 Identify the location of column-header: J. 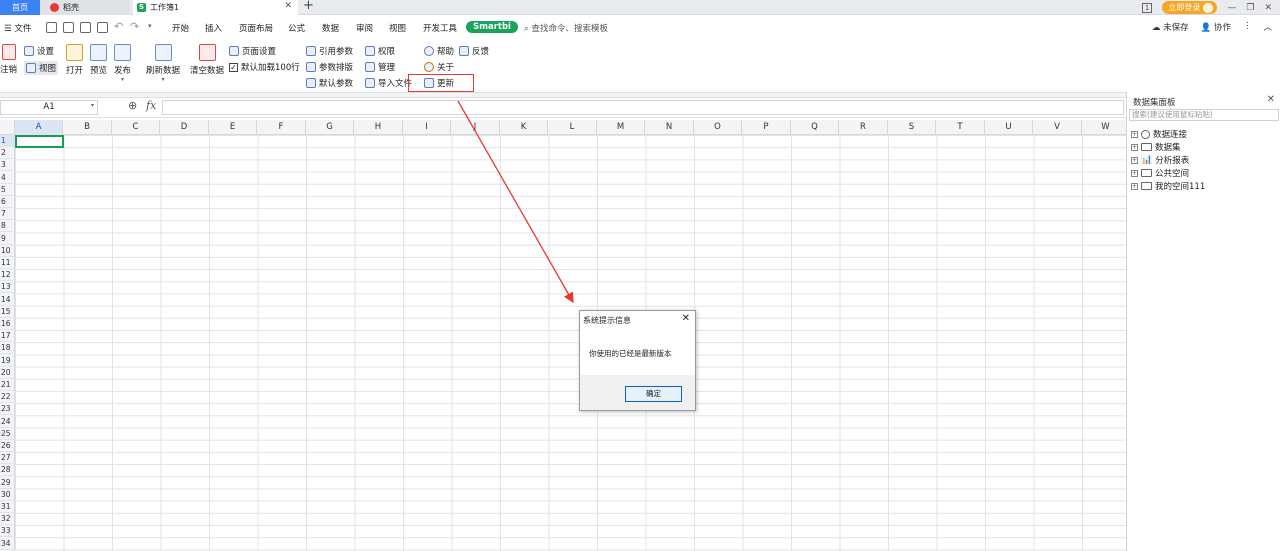
(476, 127).